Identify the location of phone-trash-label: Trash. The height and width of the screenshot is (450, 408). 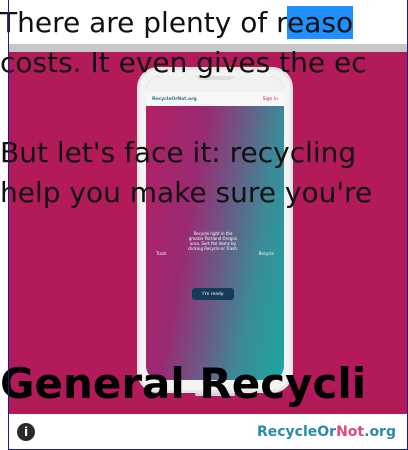
(161, 253).